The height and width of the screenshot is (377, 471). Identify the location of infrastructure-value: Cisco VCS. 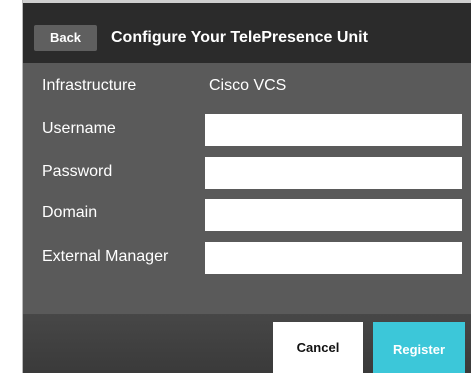
(248, 85).